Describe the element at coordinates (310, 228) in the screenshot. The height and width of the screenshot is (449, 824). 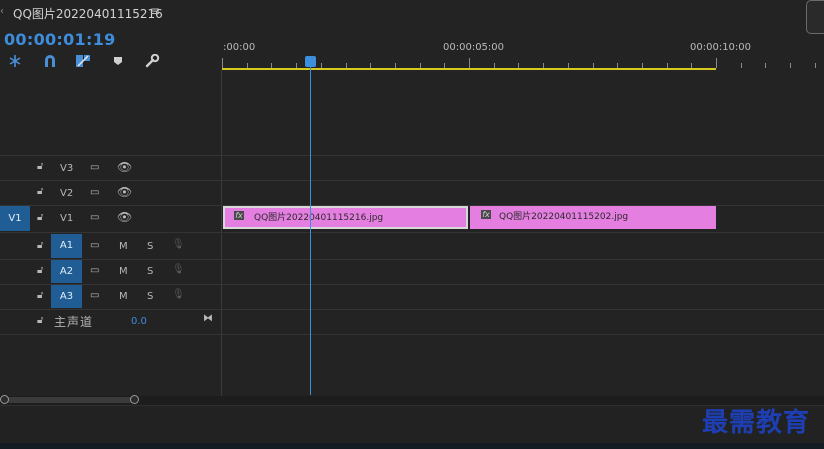
I see `playhead-line` at that location.